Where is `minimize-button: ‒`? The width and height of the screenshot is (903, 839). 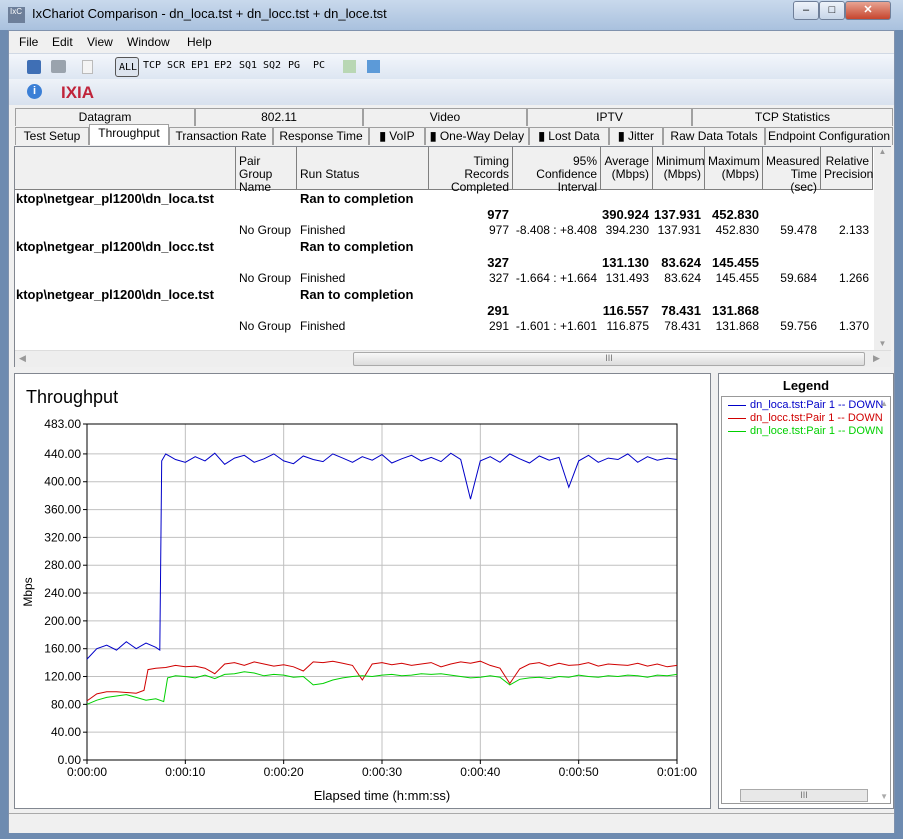 minimize-button: ‒ is located at coordinates (806, 10).